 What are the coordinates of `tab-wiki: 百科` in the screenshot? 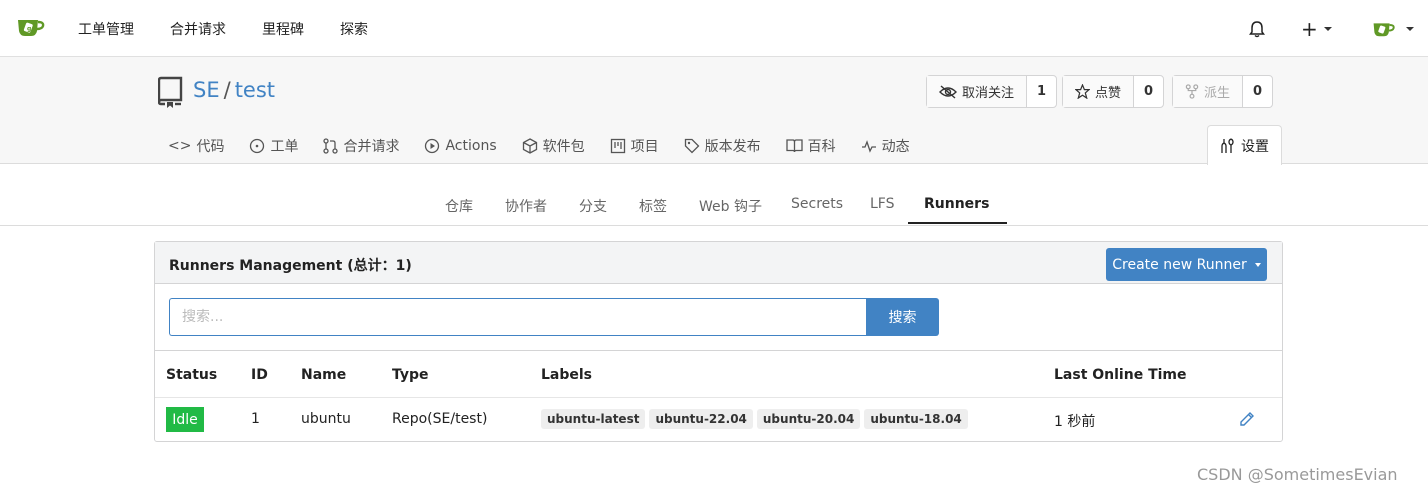 It's located at (810, 146).